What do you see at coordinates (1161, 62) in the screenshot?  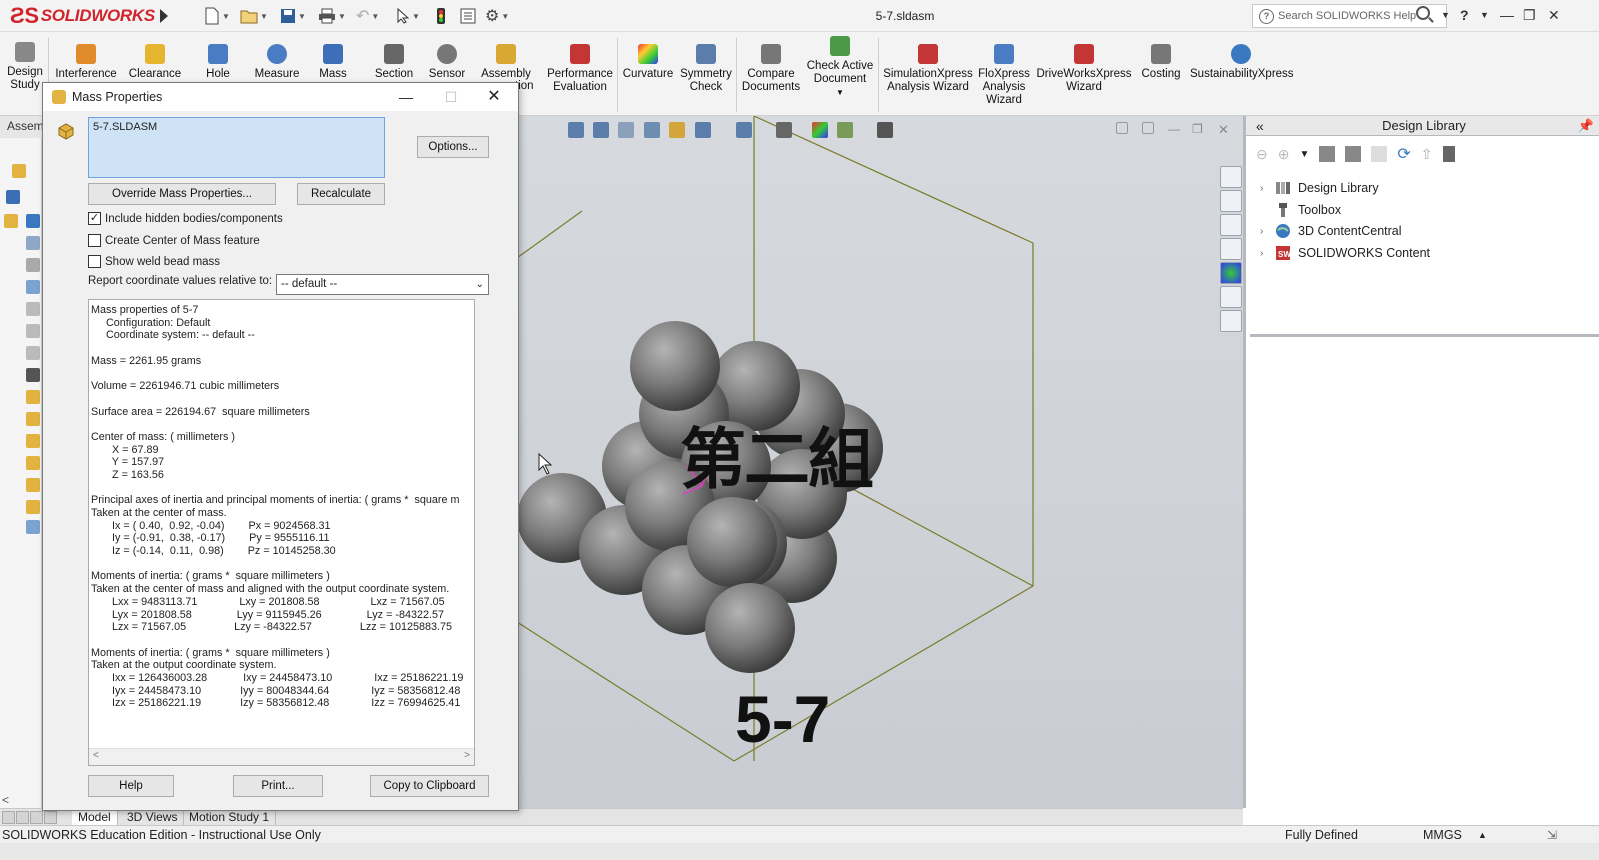 I see `costing-button: Costing` at bounding box center [1161, 62].